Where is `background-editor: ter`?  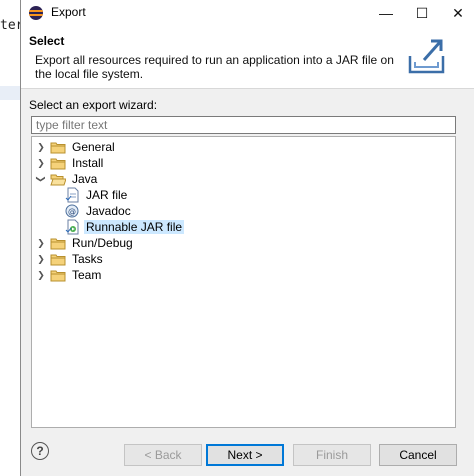
background-editor: ter is located at coordinates (11, 238).